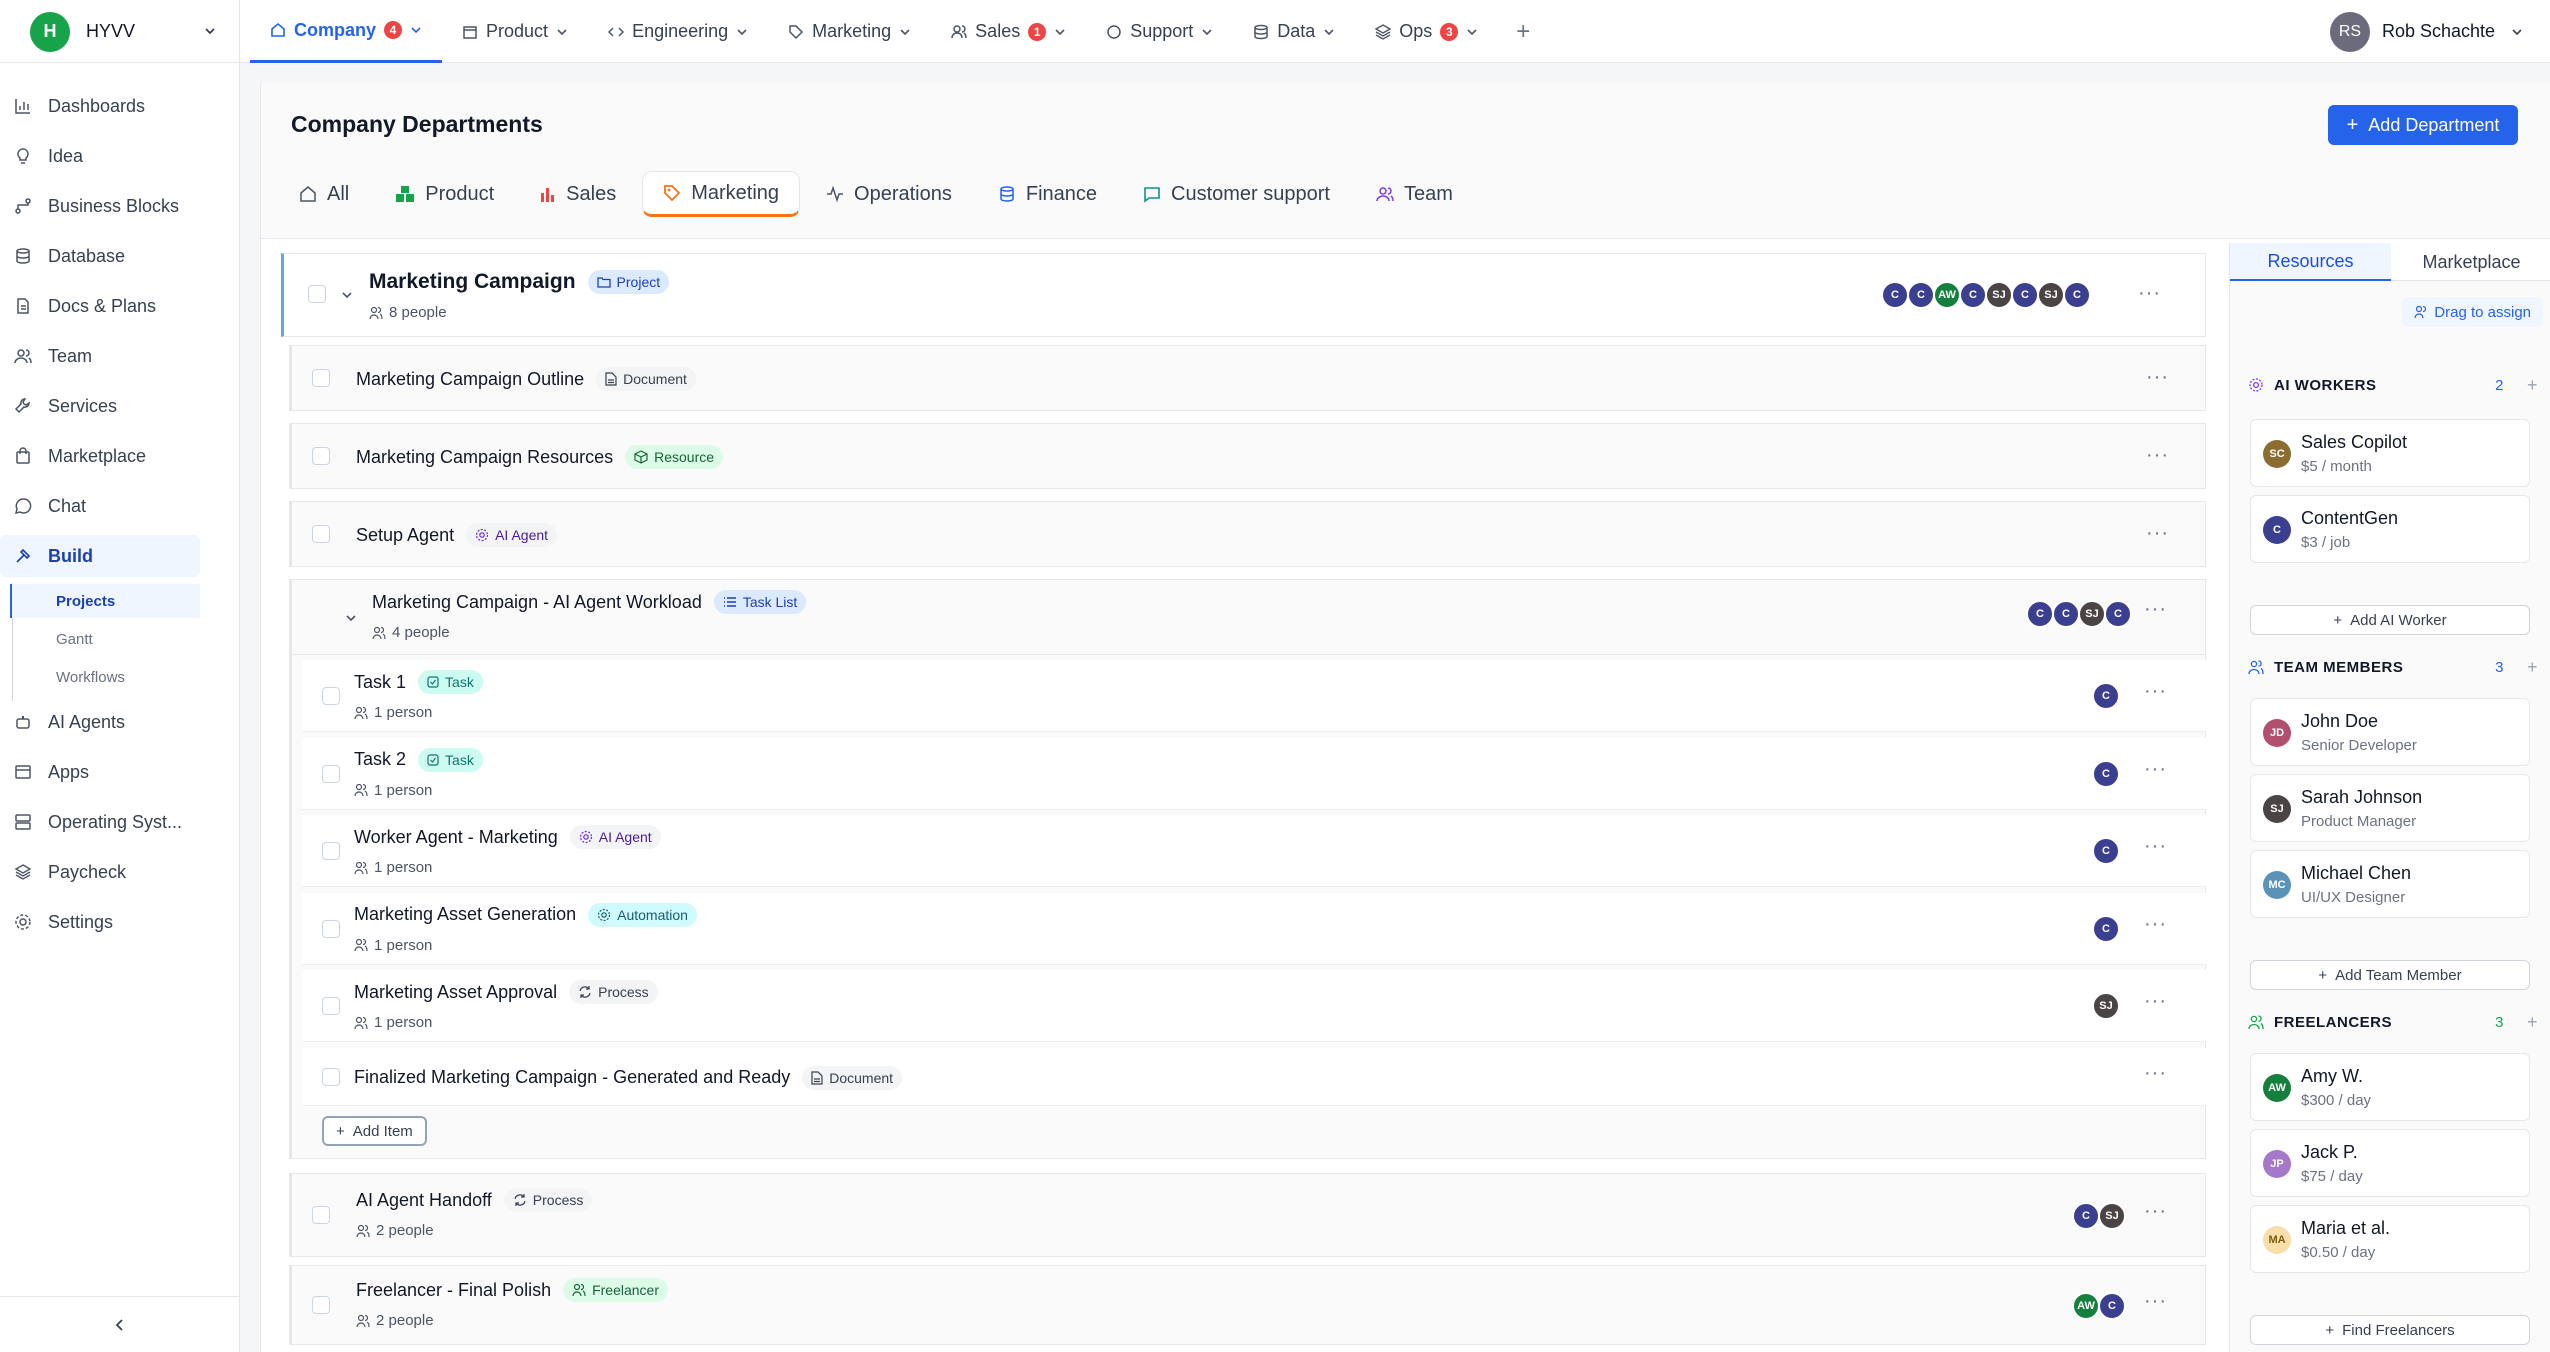 The height and width of the screenshot is (1352, 2550). What do you see at coordinates (2390, 453) in the screenshot?
I see `resource-card: SC Sales Copilot $5 / month` at bounding box center [2390, 453].